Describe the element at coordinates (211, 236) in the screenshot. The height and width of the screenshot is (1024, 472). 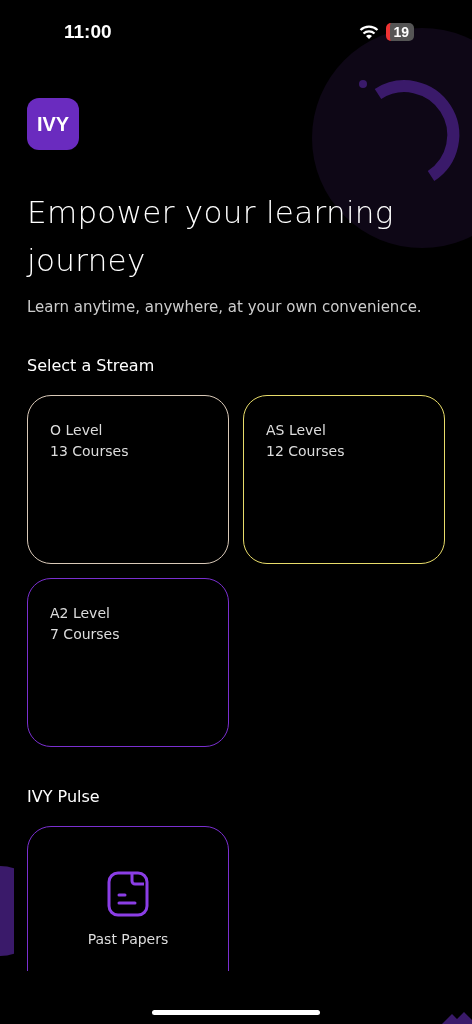
I see `headline: Empower your learning journey` at that location.